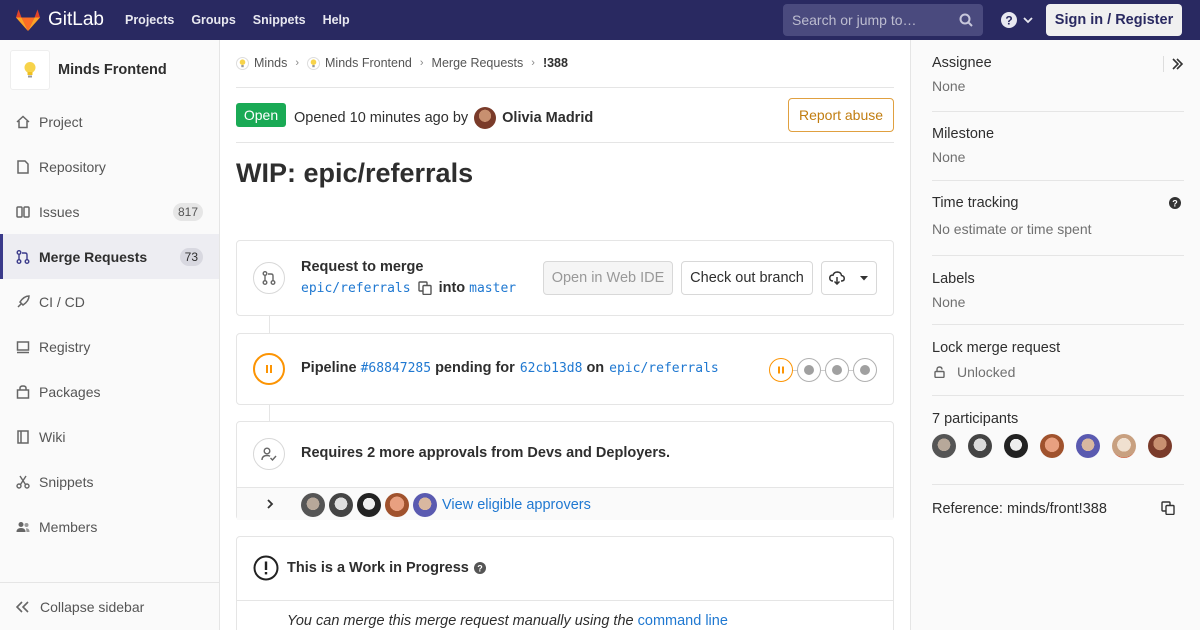 Image resolution: width=1200 pixels, height=630 pixels. I want to click on author-name: Olivia Madrid, so click(547, 118).